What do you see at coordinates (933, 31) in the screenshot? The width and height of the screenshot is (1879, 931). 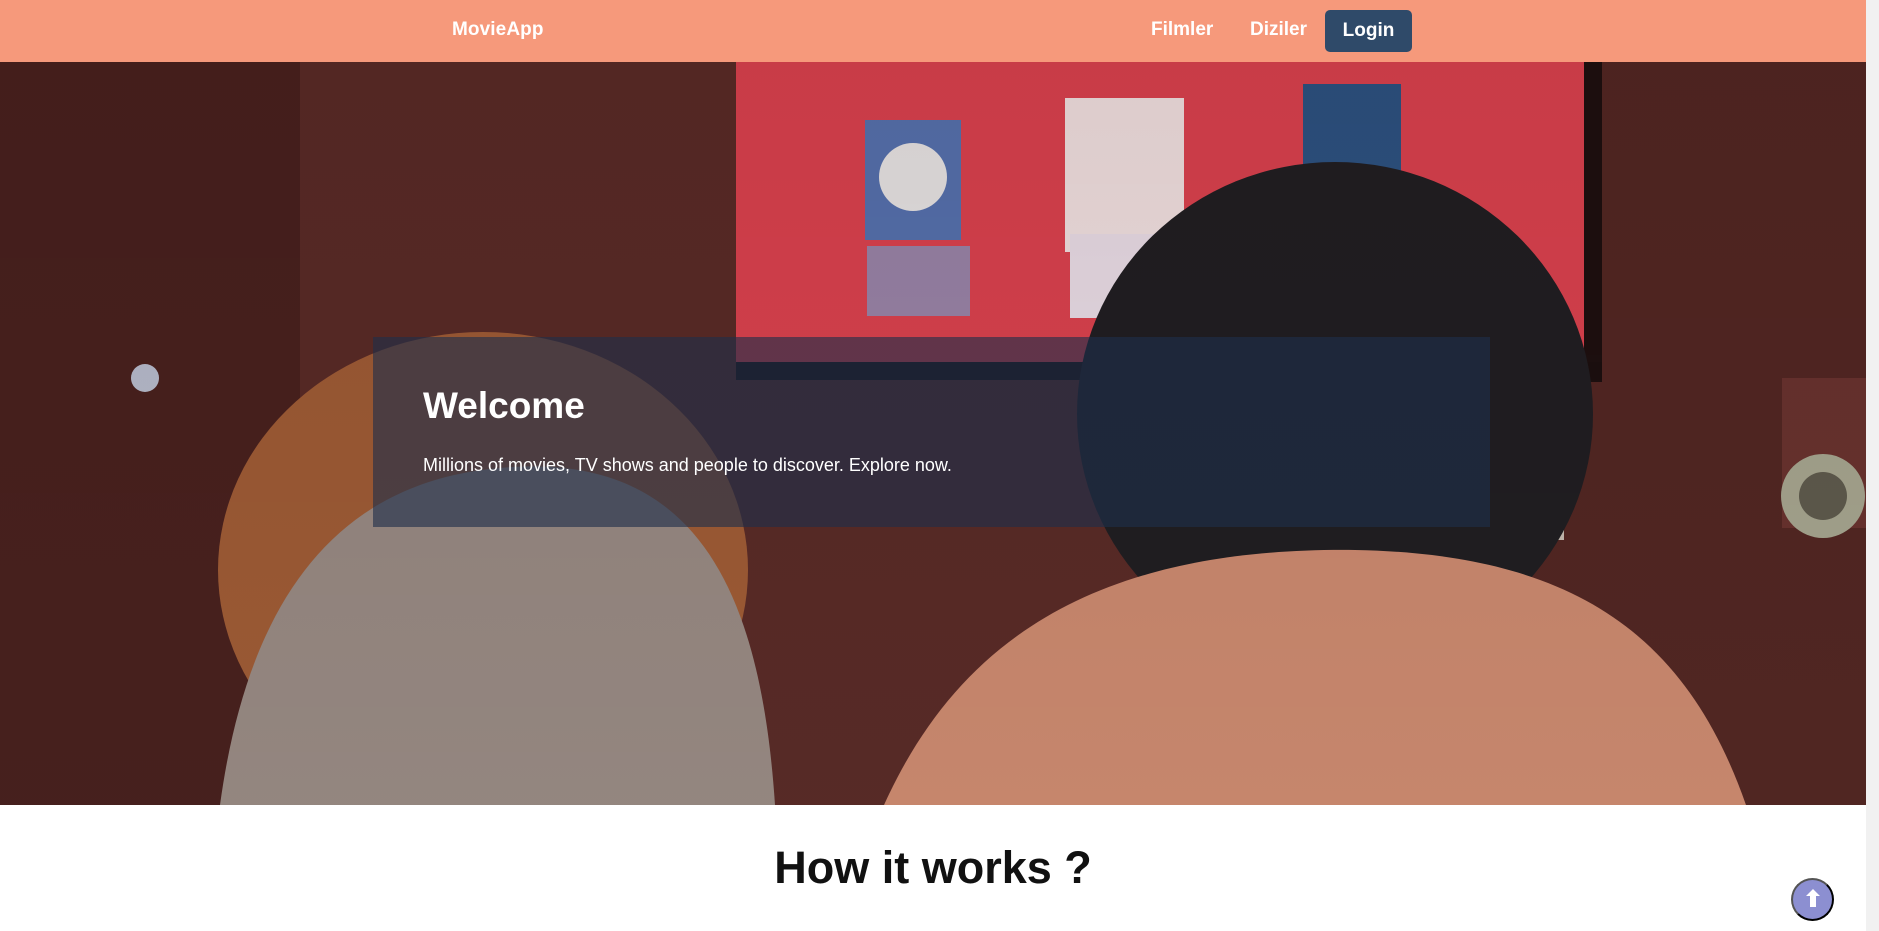 I see `navbar: MovieApp Filmler Diziler Login` at bounding box center [933, 31].